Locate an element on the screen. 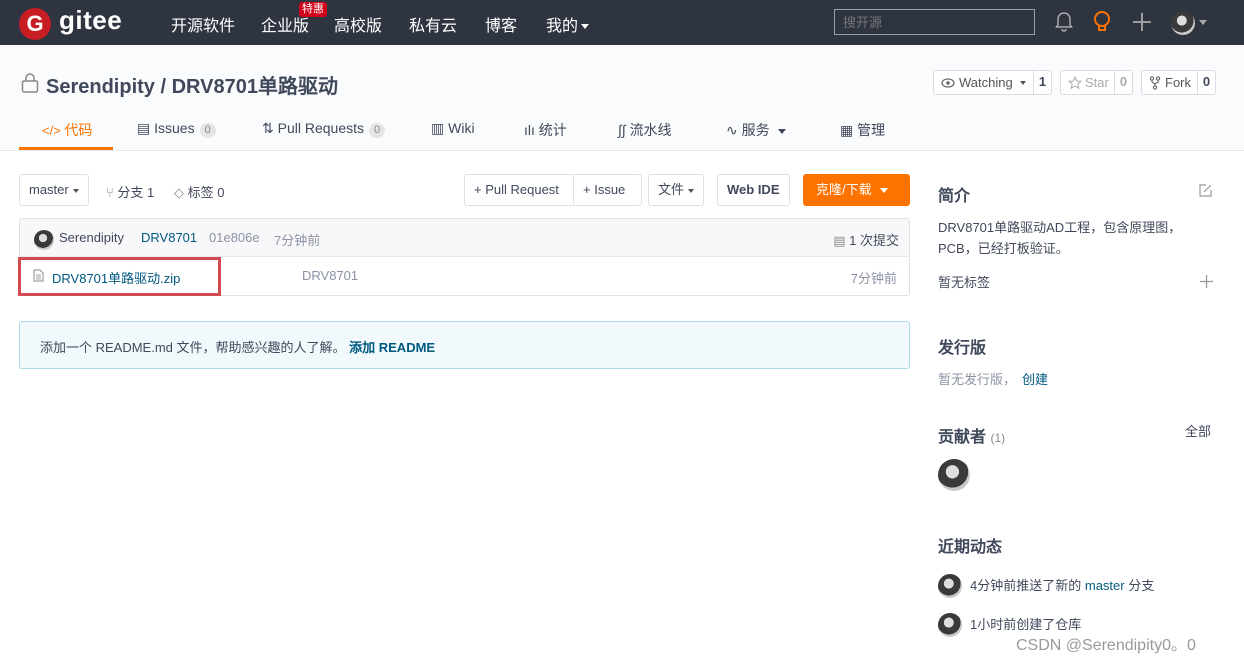 This screenshot has height=660, width=1244. activity-1-suffix: 分支 is located at coordinates (1141, 585).